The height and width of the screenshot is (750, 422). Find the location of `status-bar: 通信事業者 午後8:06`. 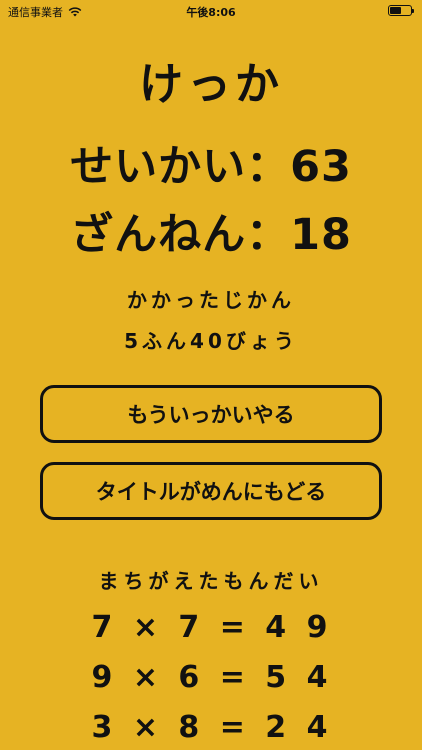

status-bar: 通信事業者 午後8:06 is located at coordinates (211, 11).